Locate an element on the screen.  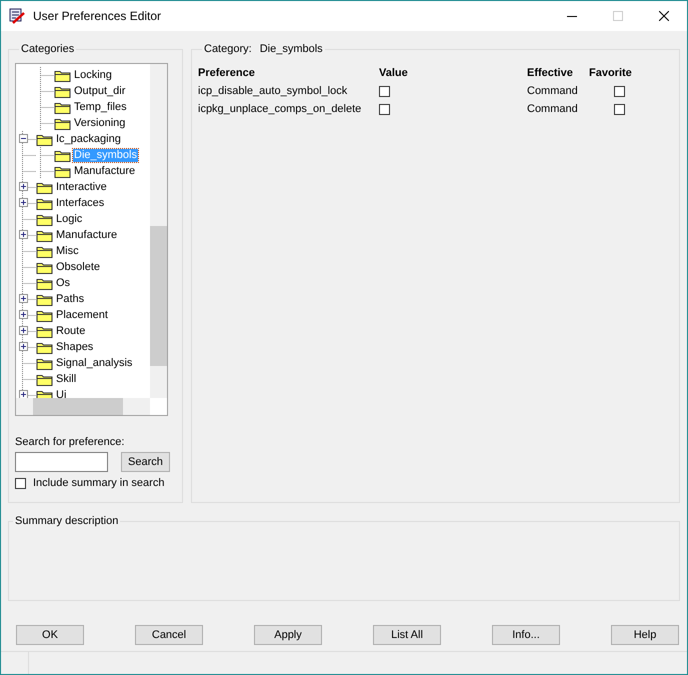
dialog-button: Cancel is located at coordinates (169, 635).